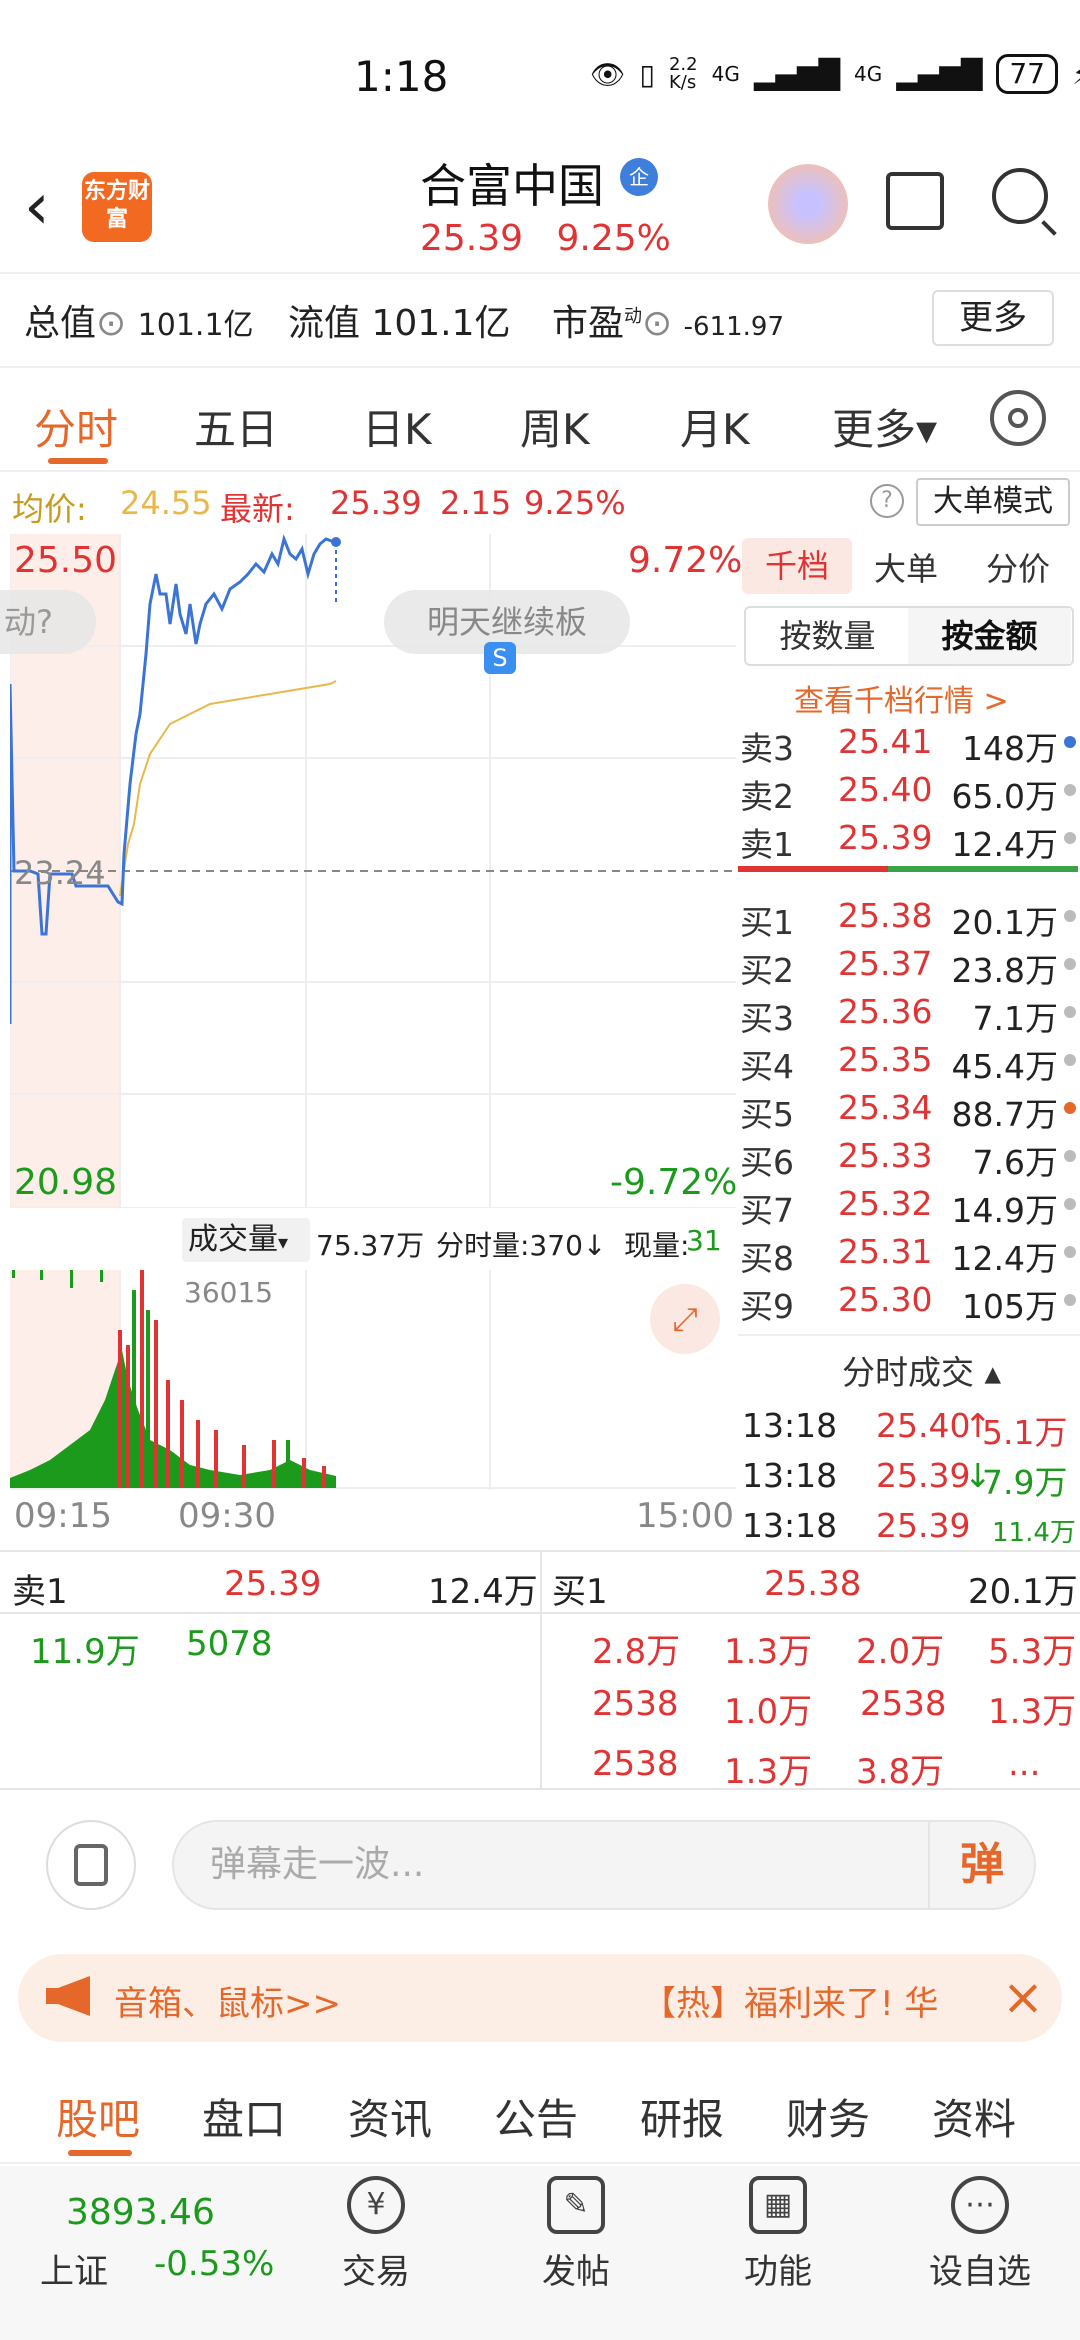 This screenshot has width=1080, height=2340. Describe the element at coordinates (790, 1525) in the screenshot. I see `trade-time: 13:18` at that location.